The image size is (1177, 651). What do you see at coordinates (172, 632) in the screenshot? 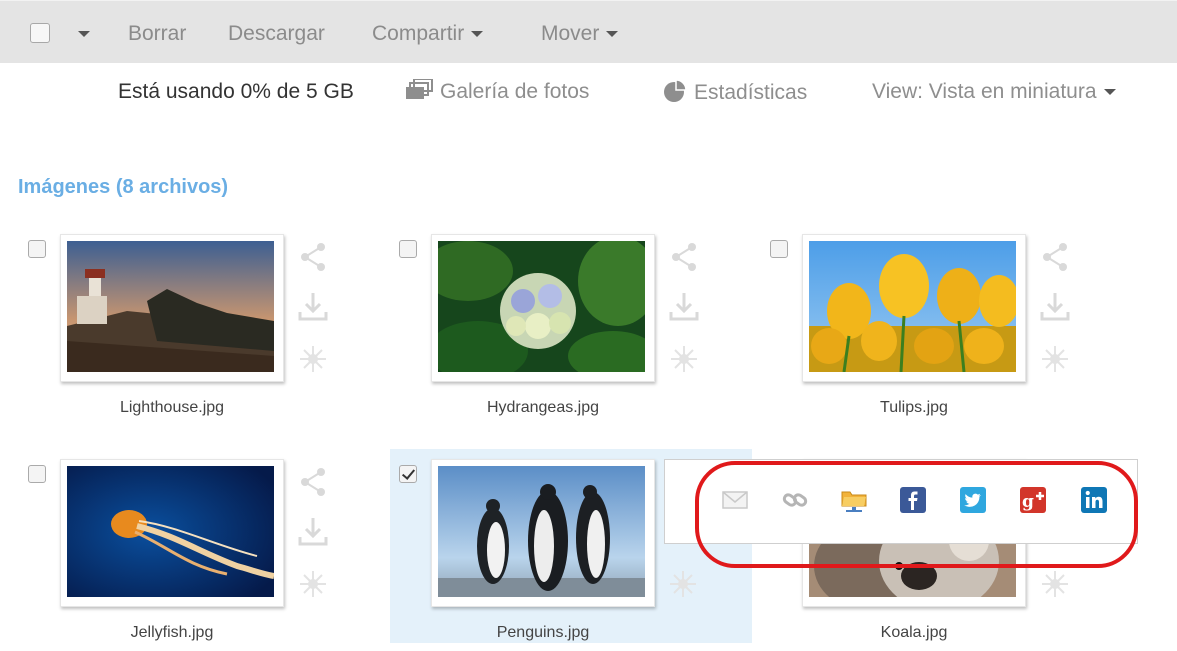
I see `file-name: Jellyfish.jpg` at bounding box center [172, 632].